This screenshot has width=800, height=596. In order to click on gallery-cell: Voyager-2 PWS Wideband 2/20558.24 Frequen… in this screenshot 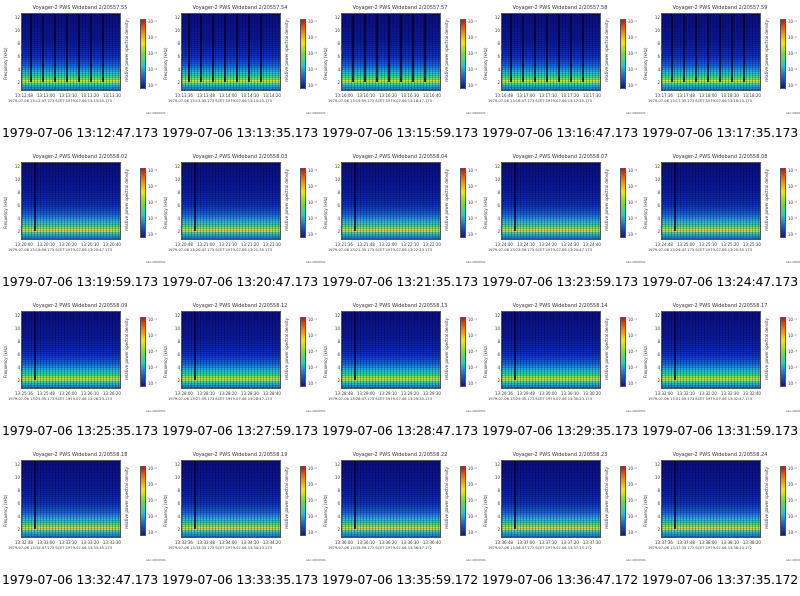, I will do `click(720, 521)`.